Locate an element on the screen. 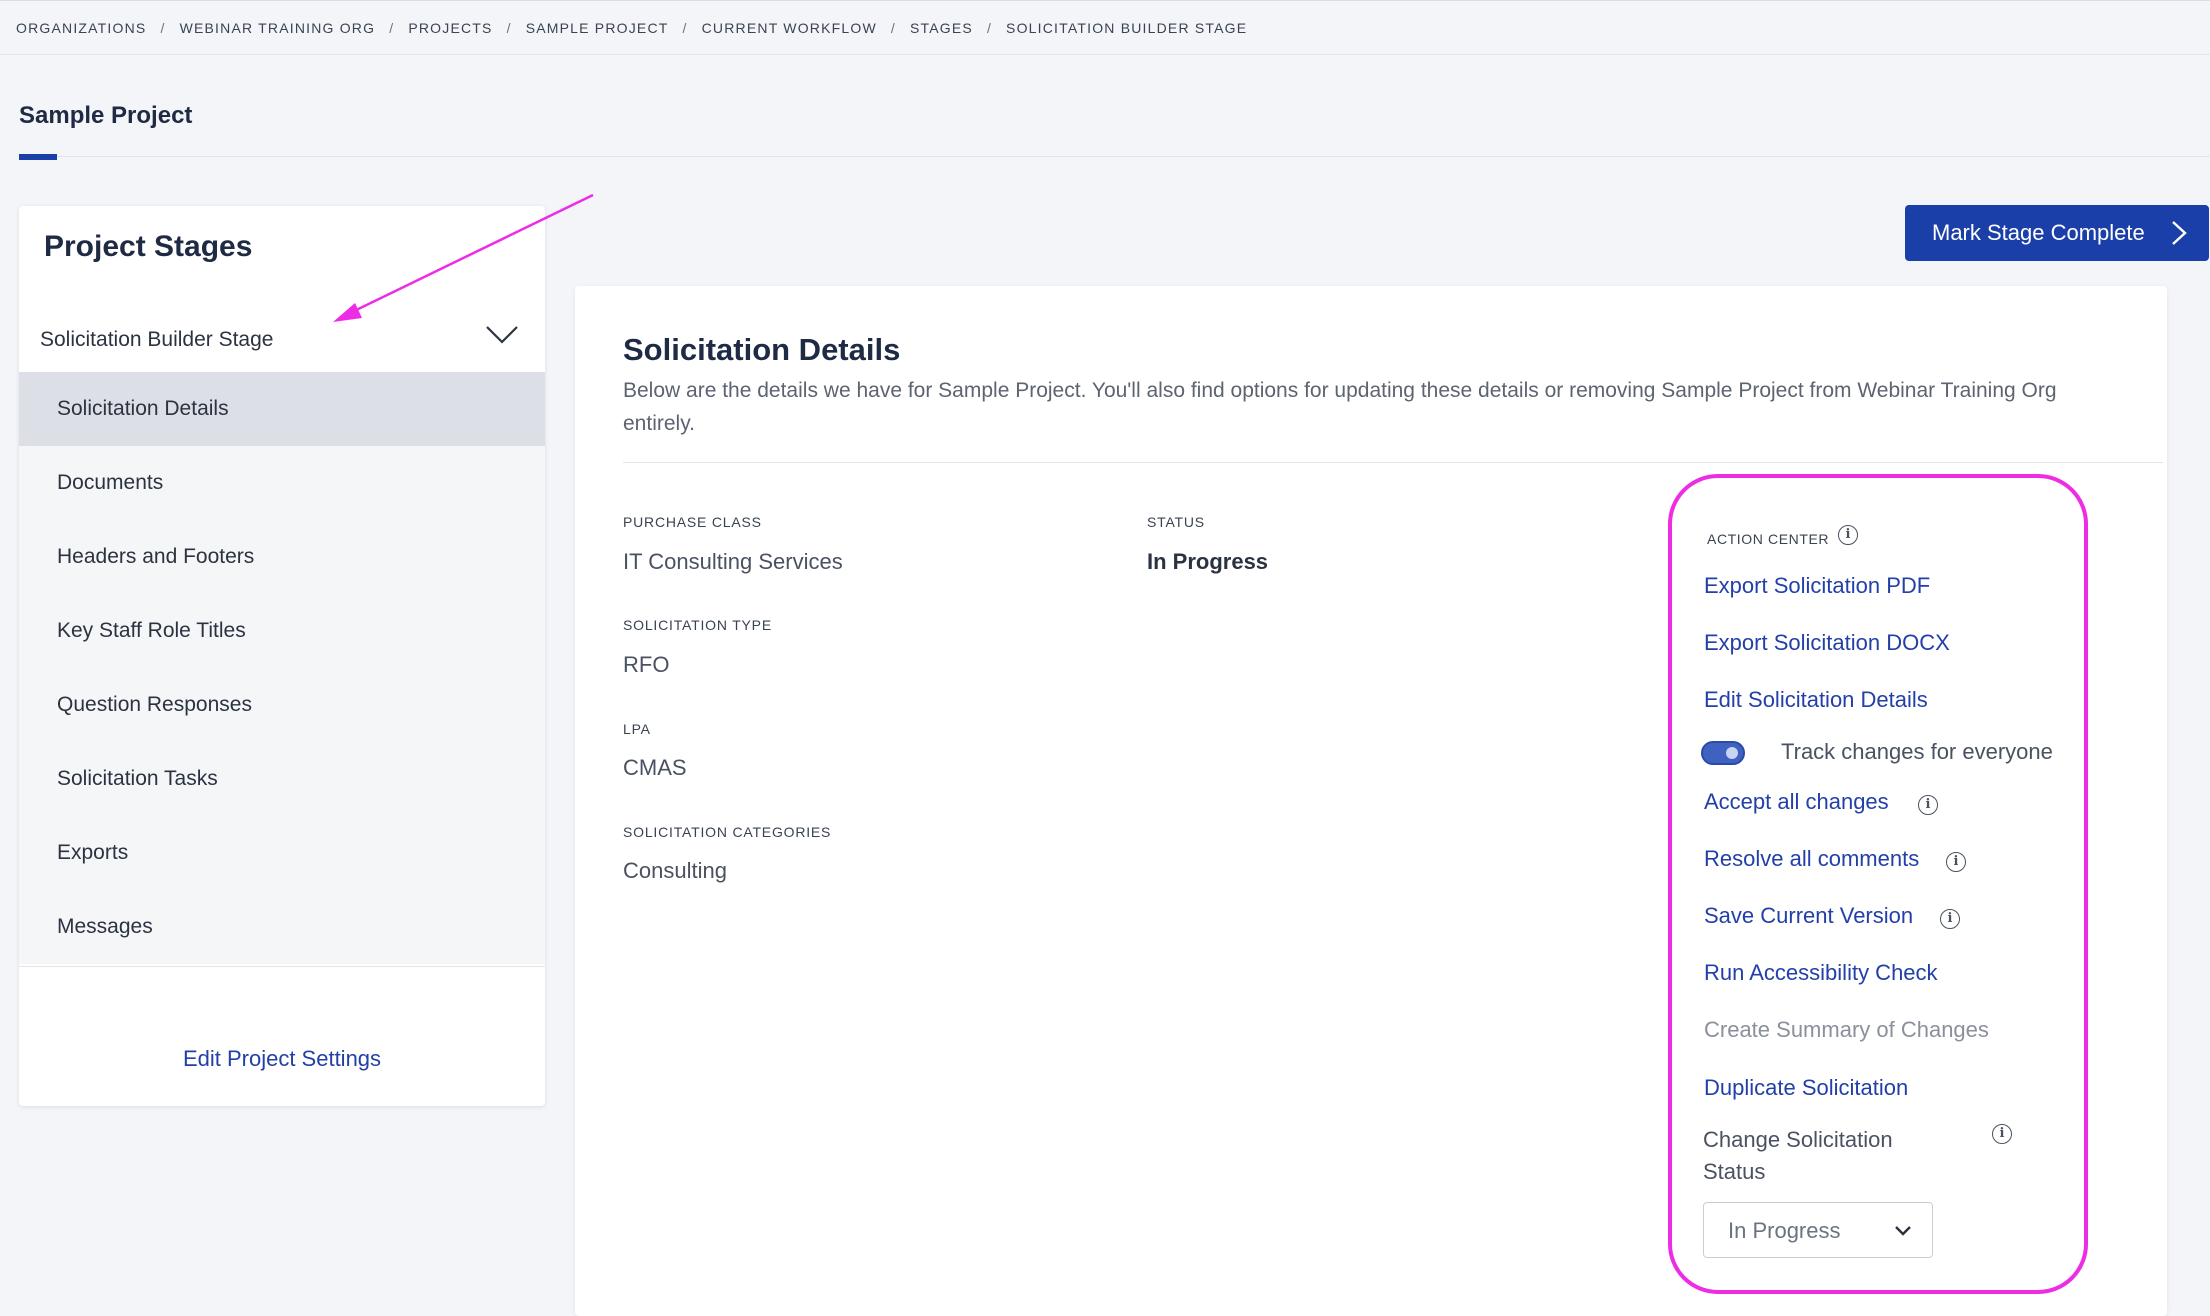  tab-sample-project: Sample Project is located at coordinates (105, 116).